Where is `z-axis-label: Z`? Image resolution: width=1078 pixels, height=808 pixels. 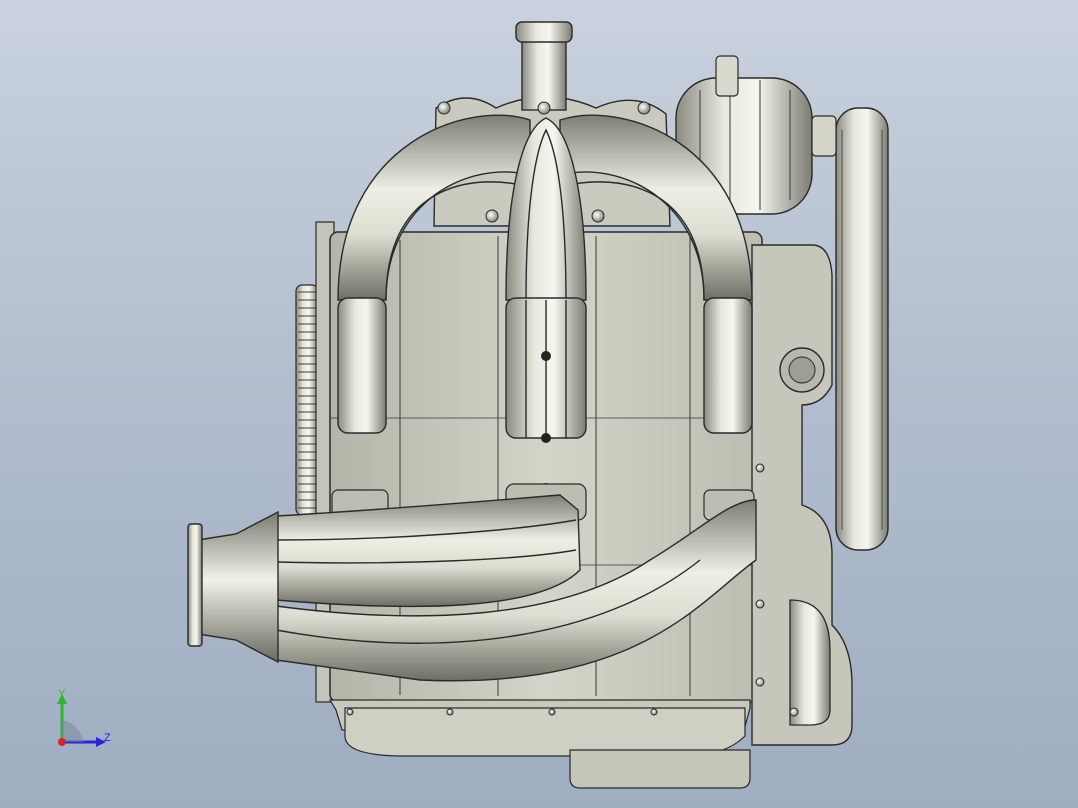 z-axis-label: Z is located at coordinates (107, 738).